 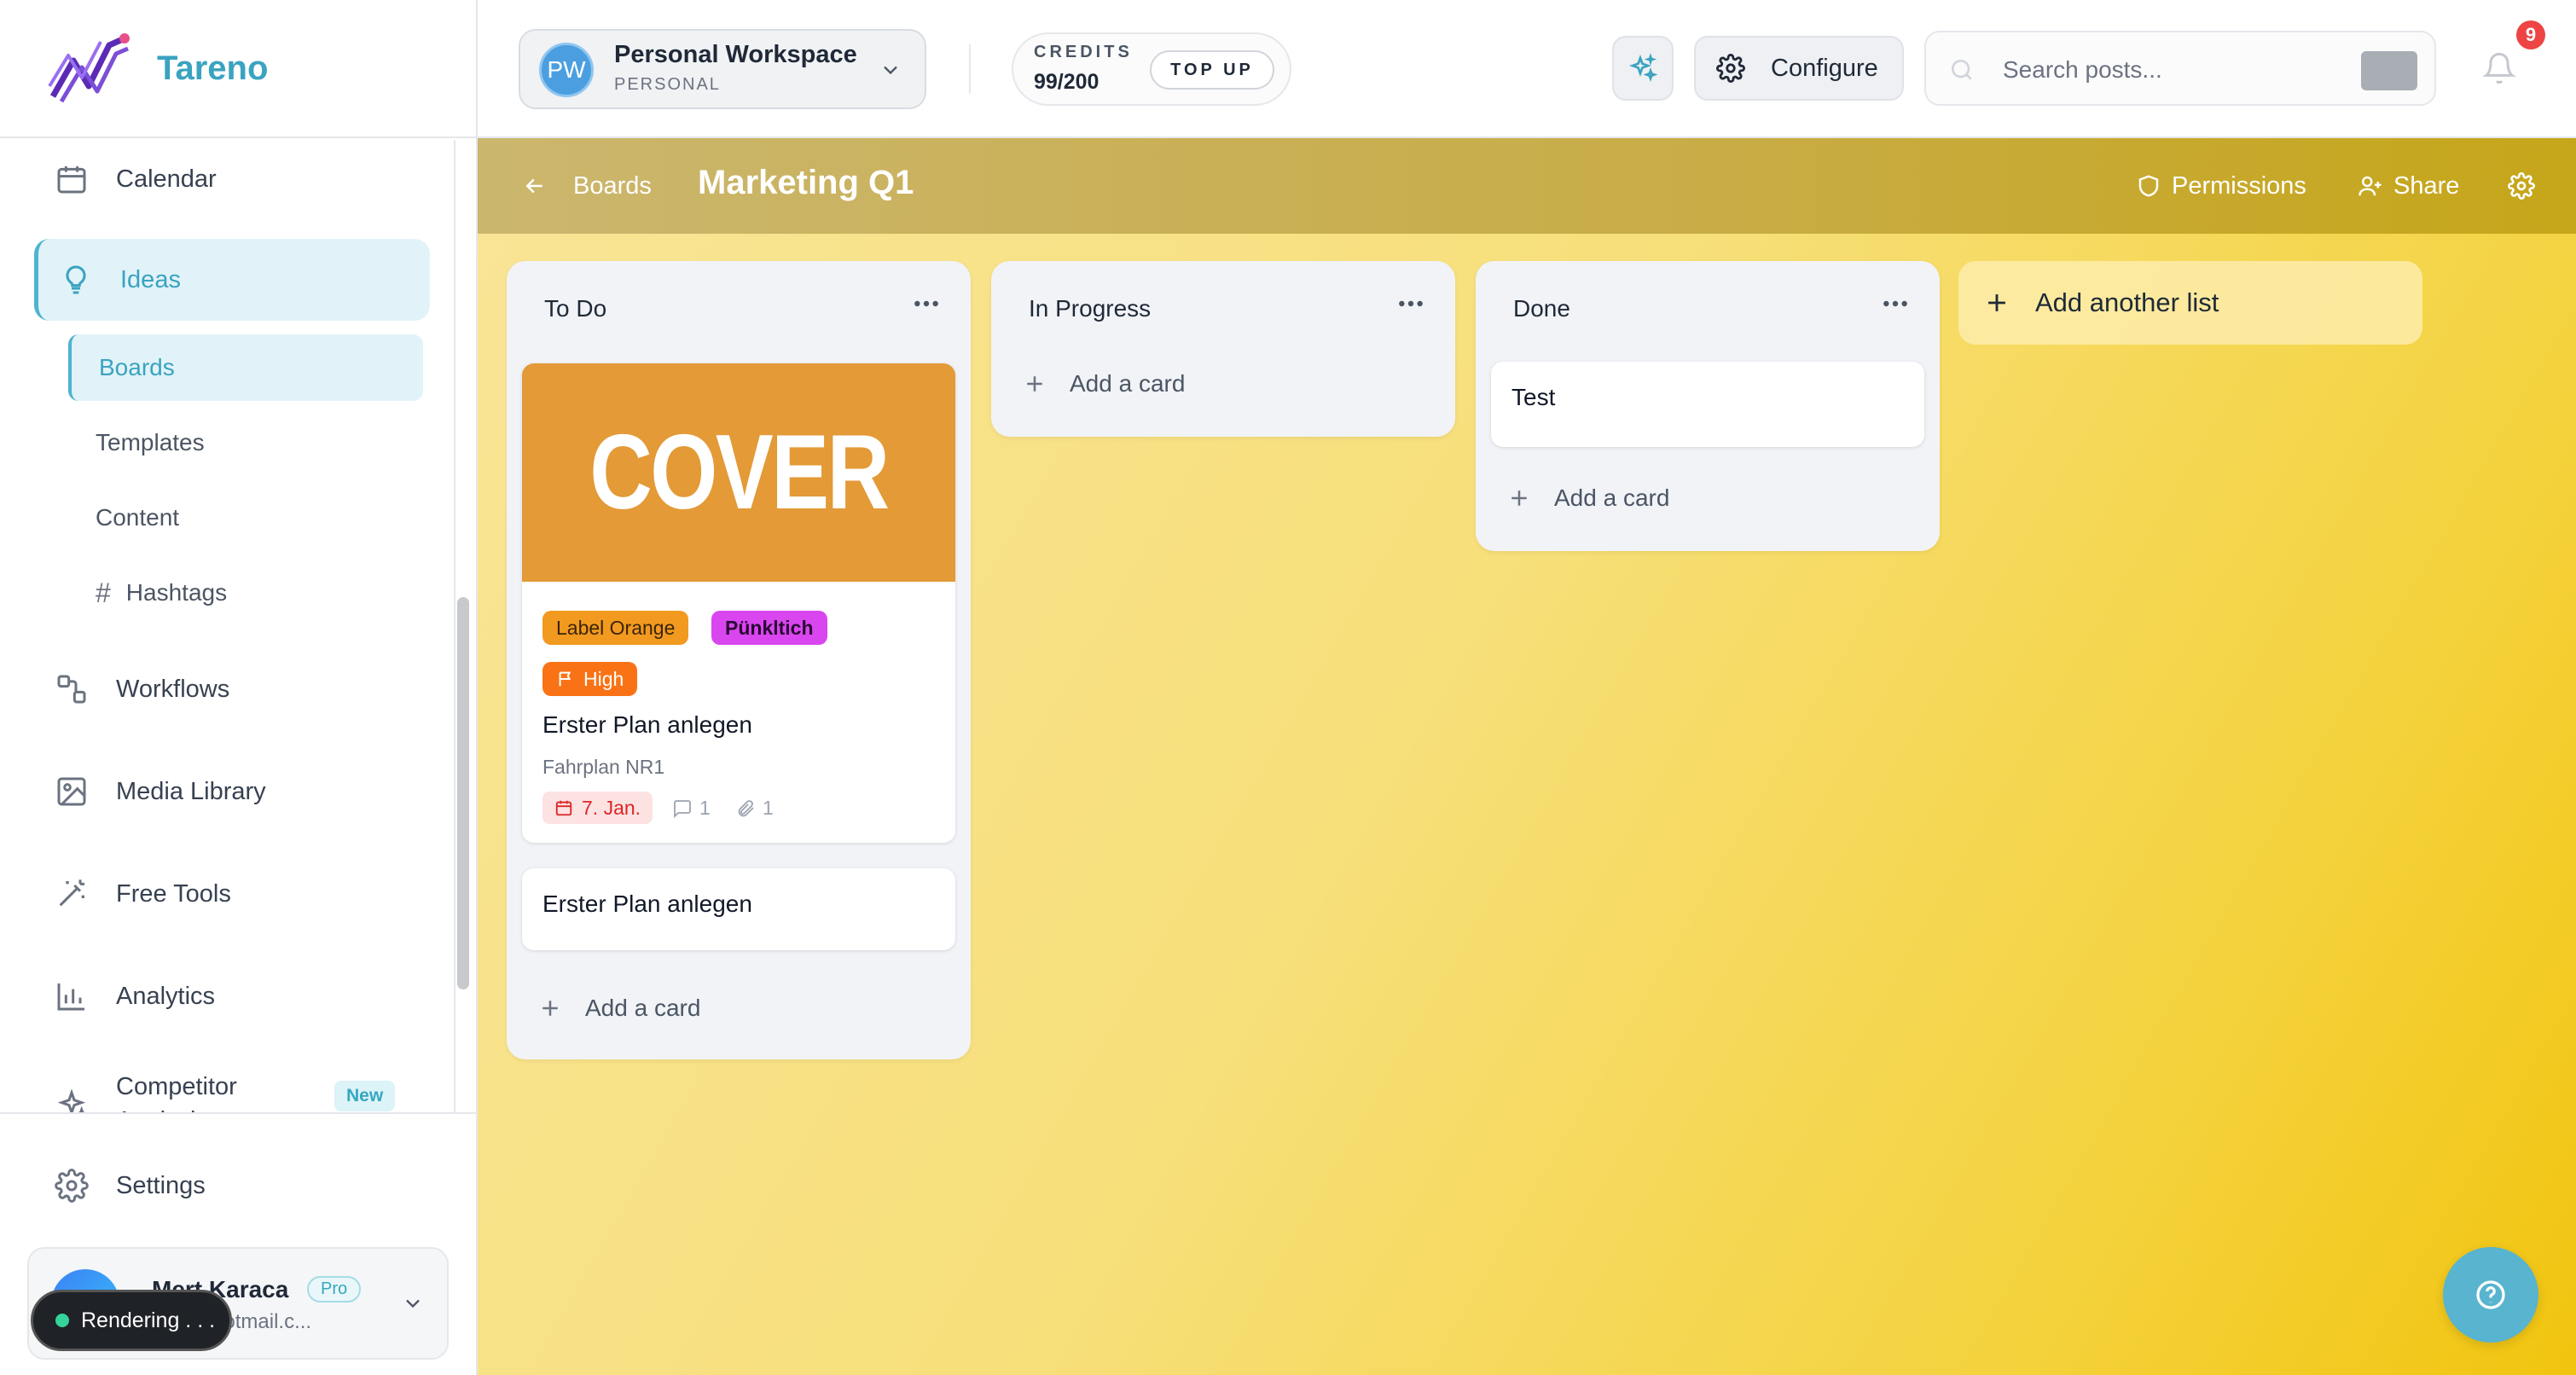 I want to click on card-title: Erster Plan anlegen, so click(x=647, y=724).